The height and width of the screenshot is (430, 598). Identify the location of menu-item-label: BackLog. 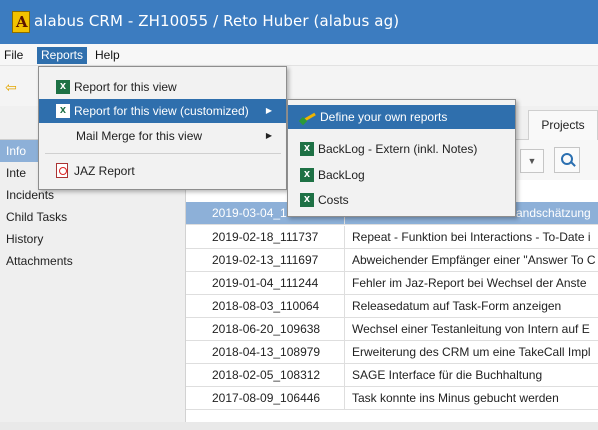
(341, 175).